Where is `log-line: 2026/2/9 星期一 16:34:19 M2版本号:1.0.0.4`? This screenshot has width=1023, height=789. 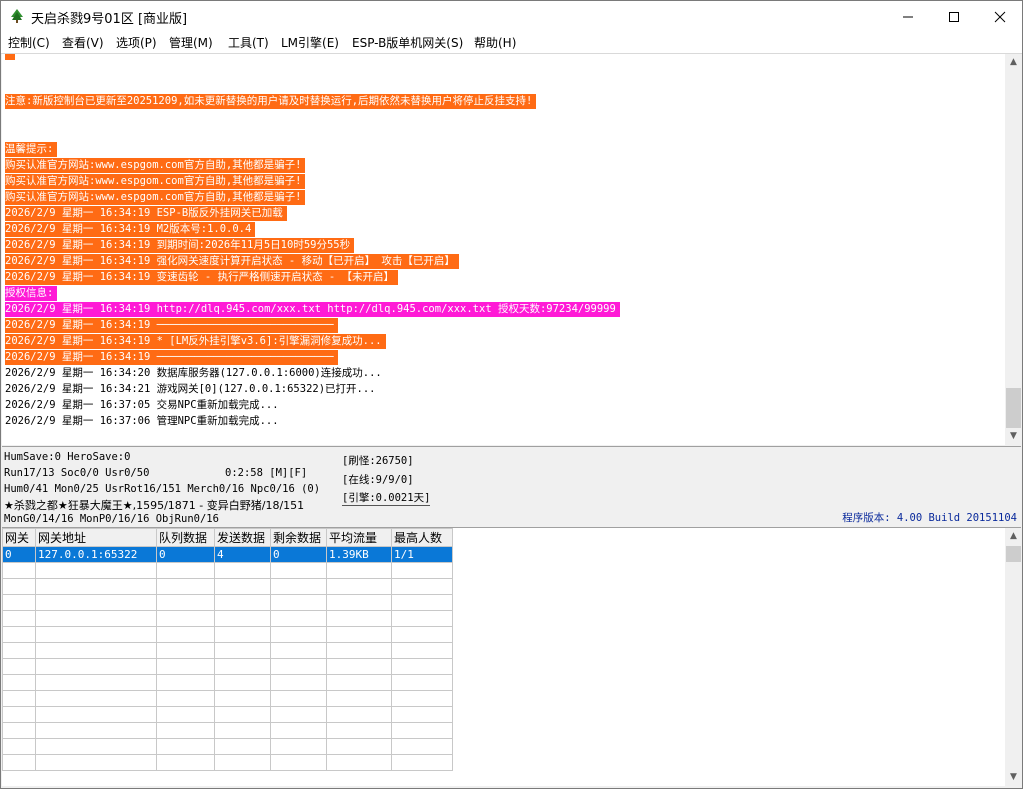 log-line: 2026/2/9 星期一 16:34:19 M2版本号:1.0.0.4 is located at coordinates (130, 229).